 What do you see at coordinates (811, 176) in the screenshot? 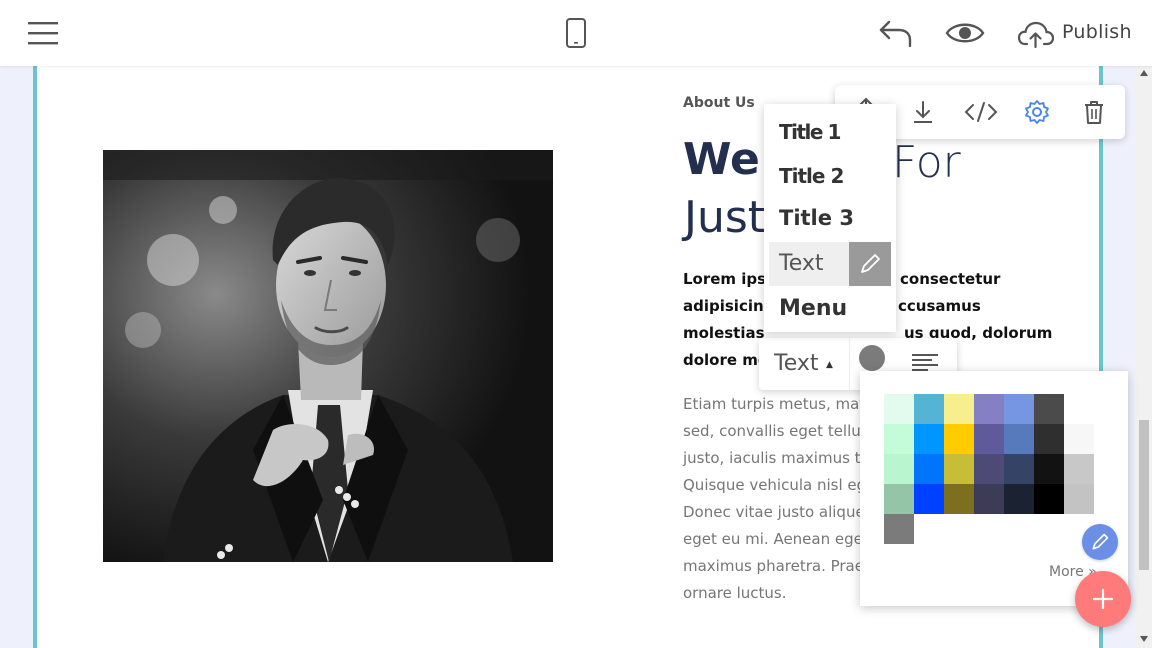
I see `menu-item-title-2: Title 2` at bounding box center [811, 176].